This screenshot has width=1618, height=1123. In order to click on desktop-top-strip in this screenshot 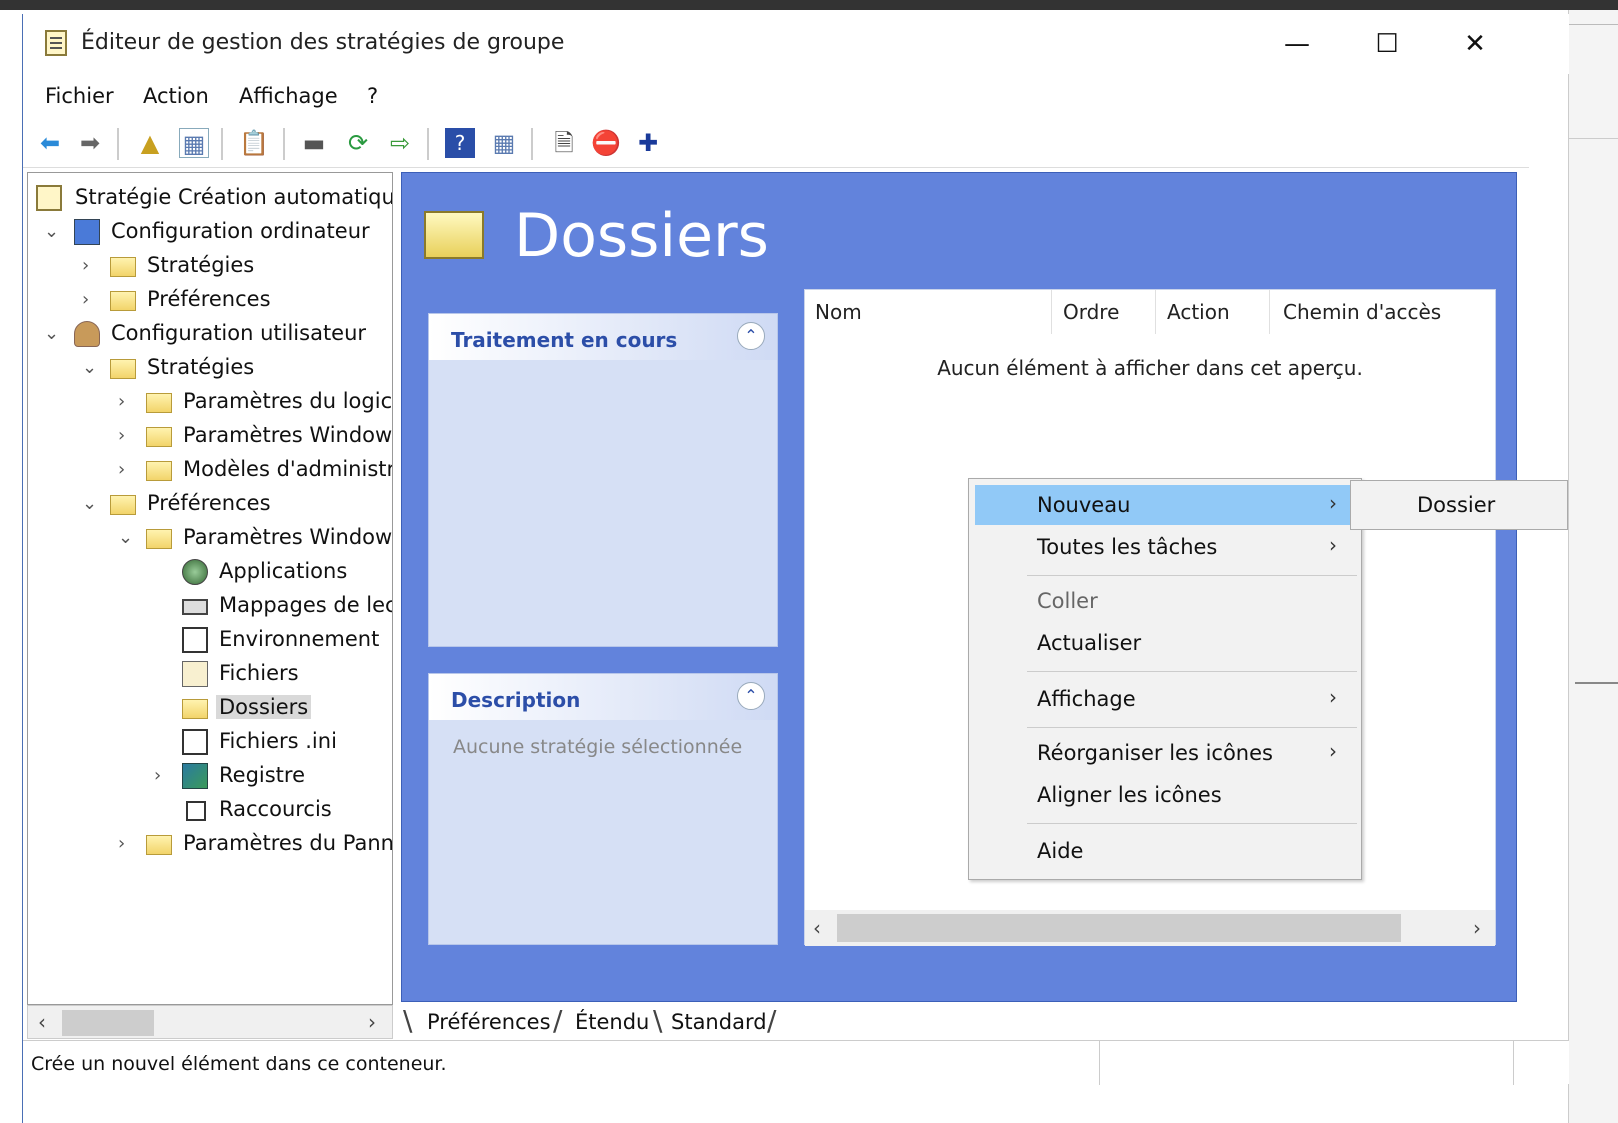, I will do `click(809, 5)`.